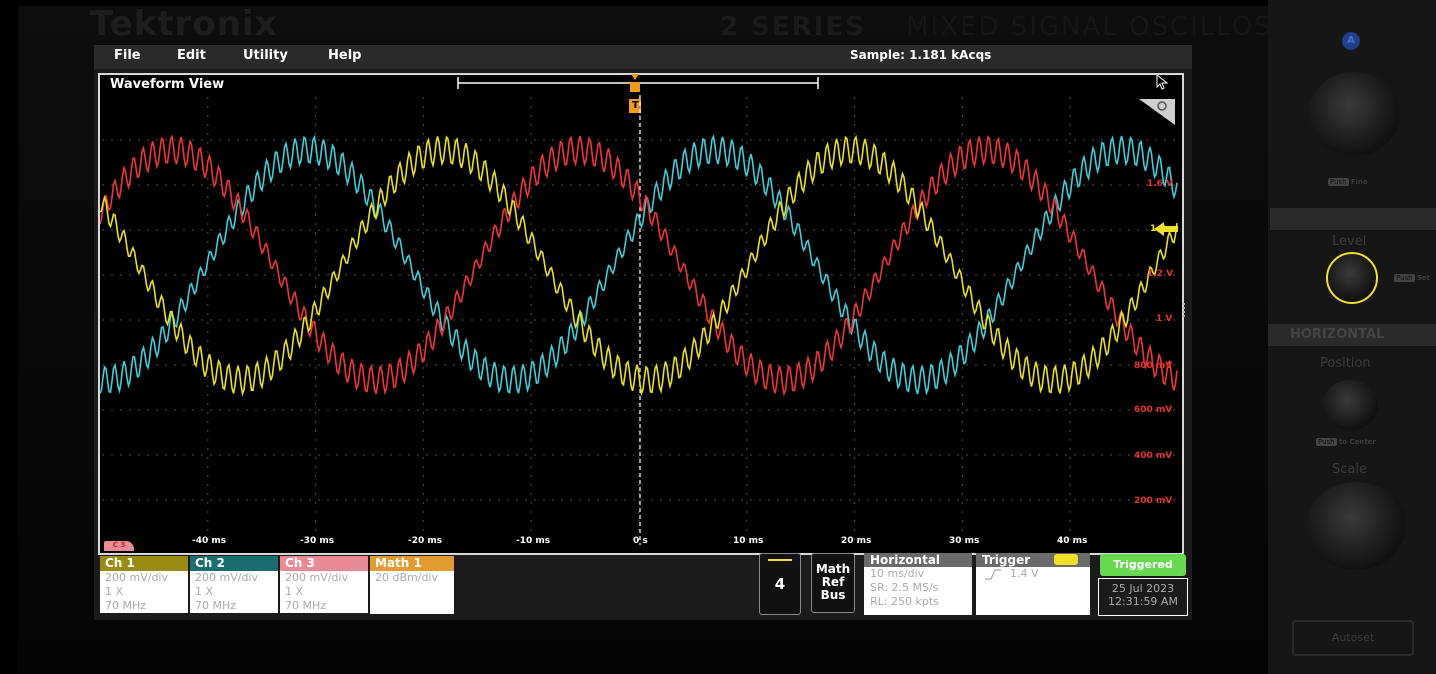  What do you see at coordinates (191, 55) in the screenshot?
I see `menu-edit: Edit` at bounding box center [191, 55].